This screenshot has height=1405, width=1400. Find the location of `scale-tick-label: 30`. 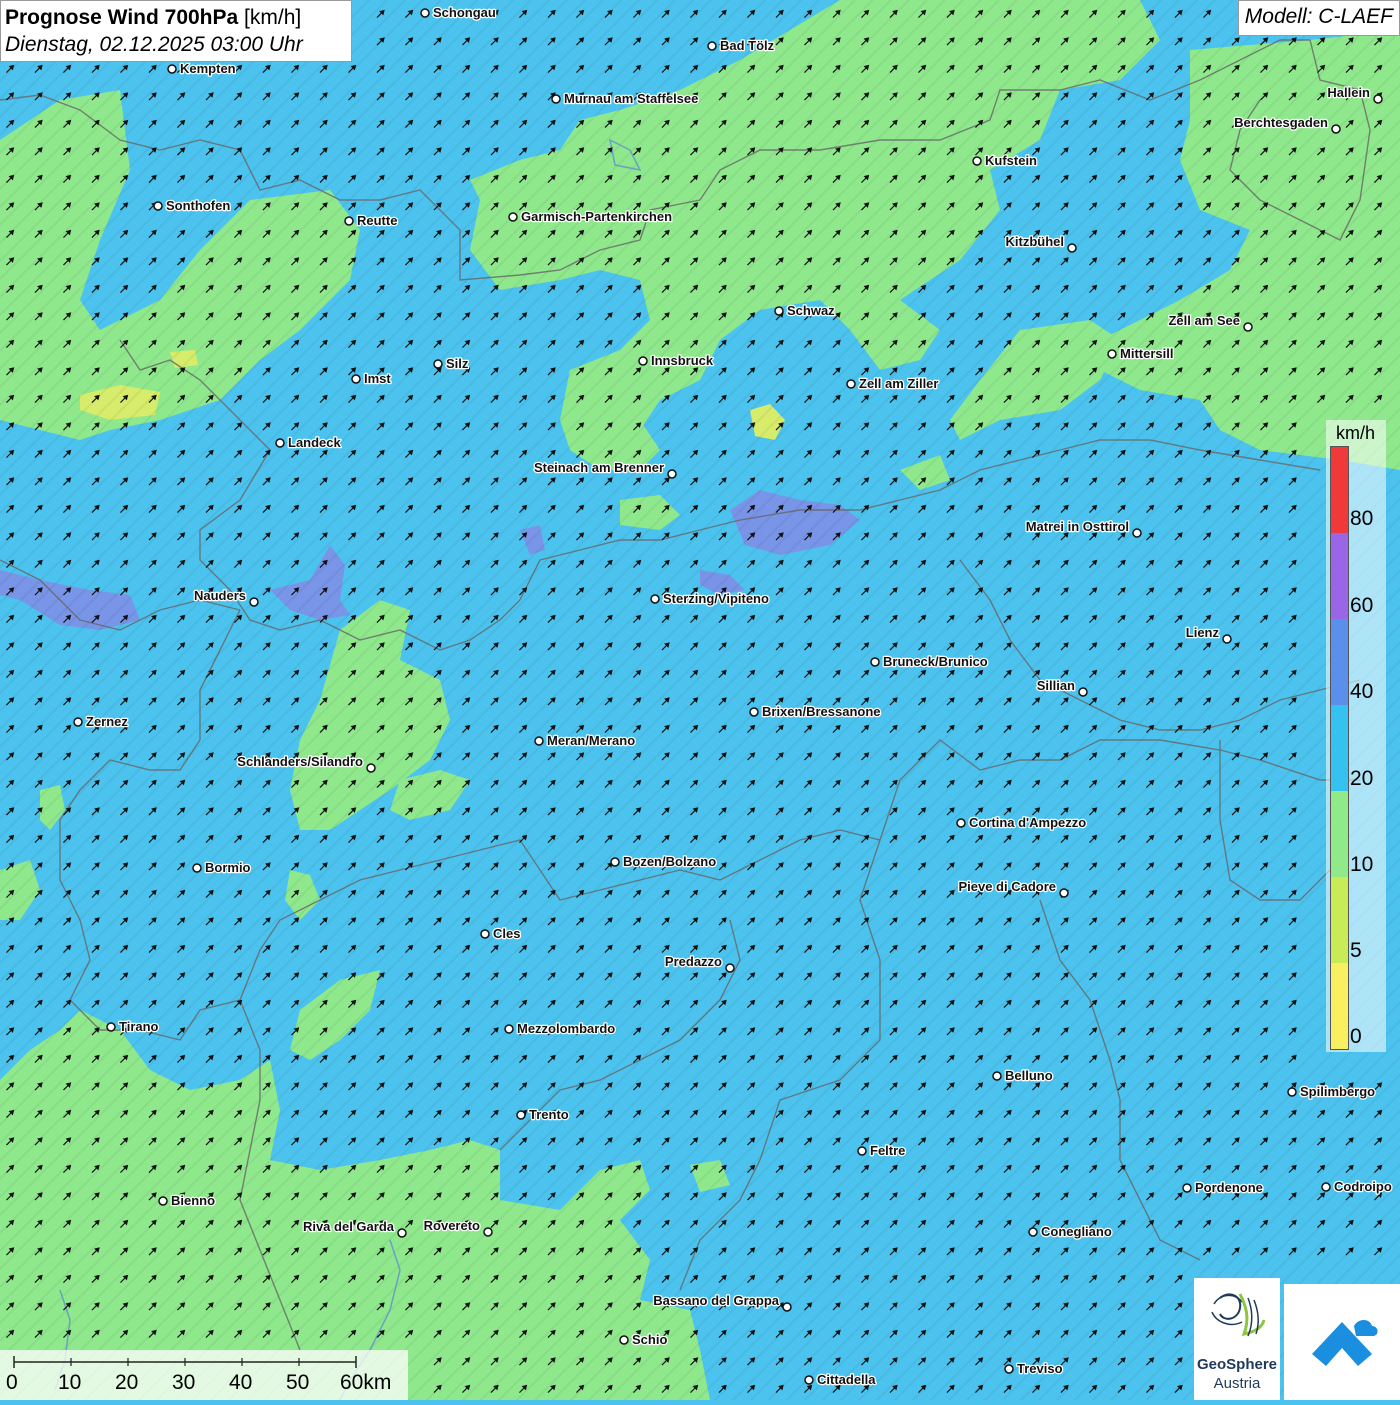

scale-tick-label: 30 is located at coordinates (184, 1382).